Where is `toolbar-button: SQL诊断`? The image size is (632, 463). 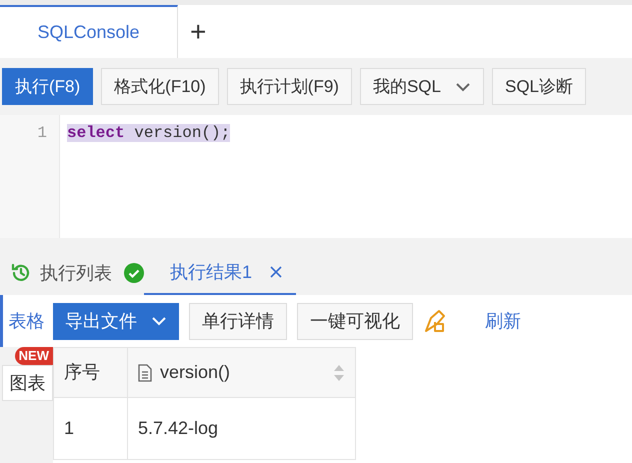
toolbar-button: SQL诊断 is located at coordinates (539, 86).